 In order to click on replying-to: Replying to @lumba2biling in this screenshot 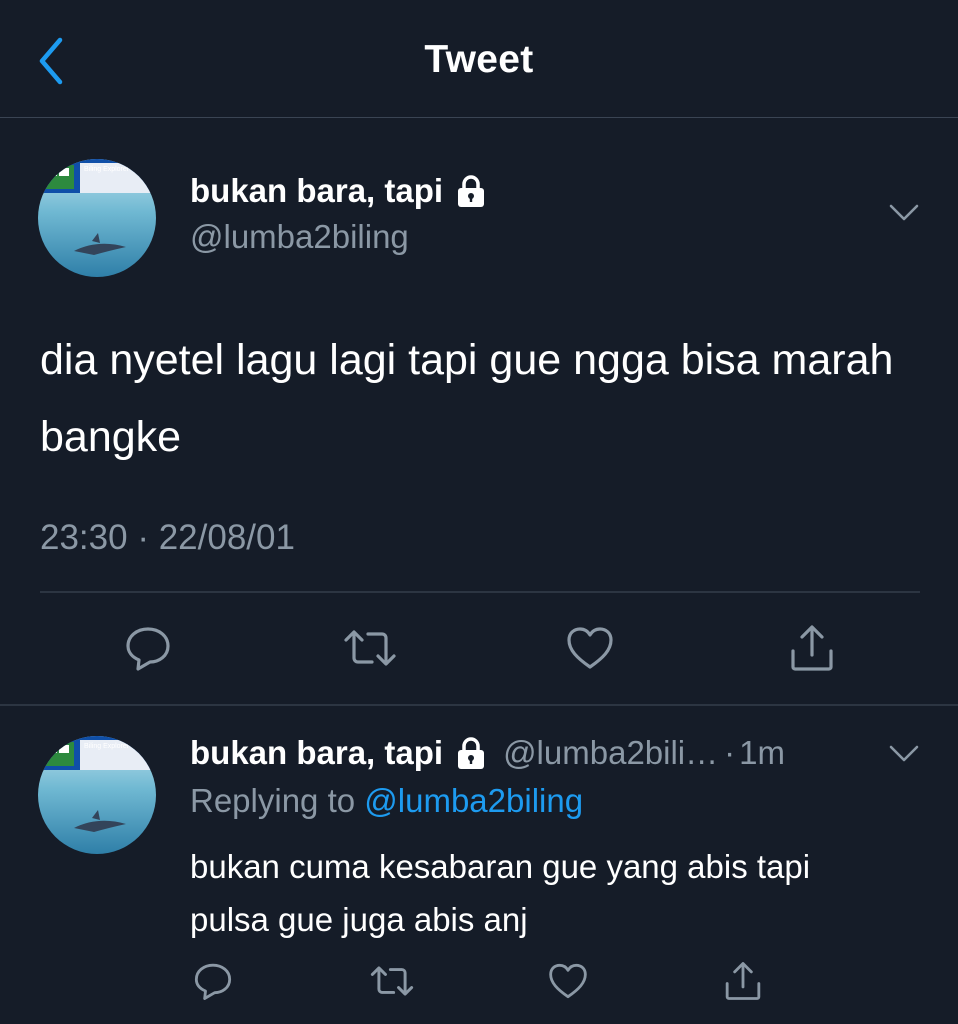, I will do `click(386, 801)`.